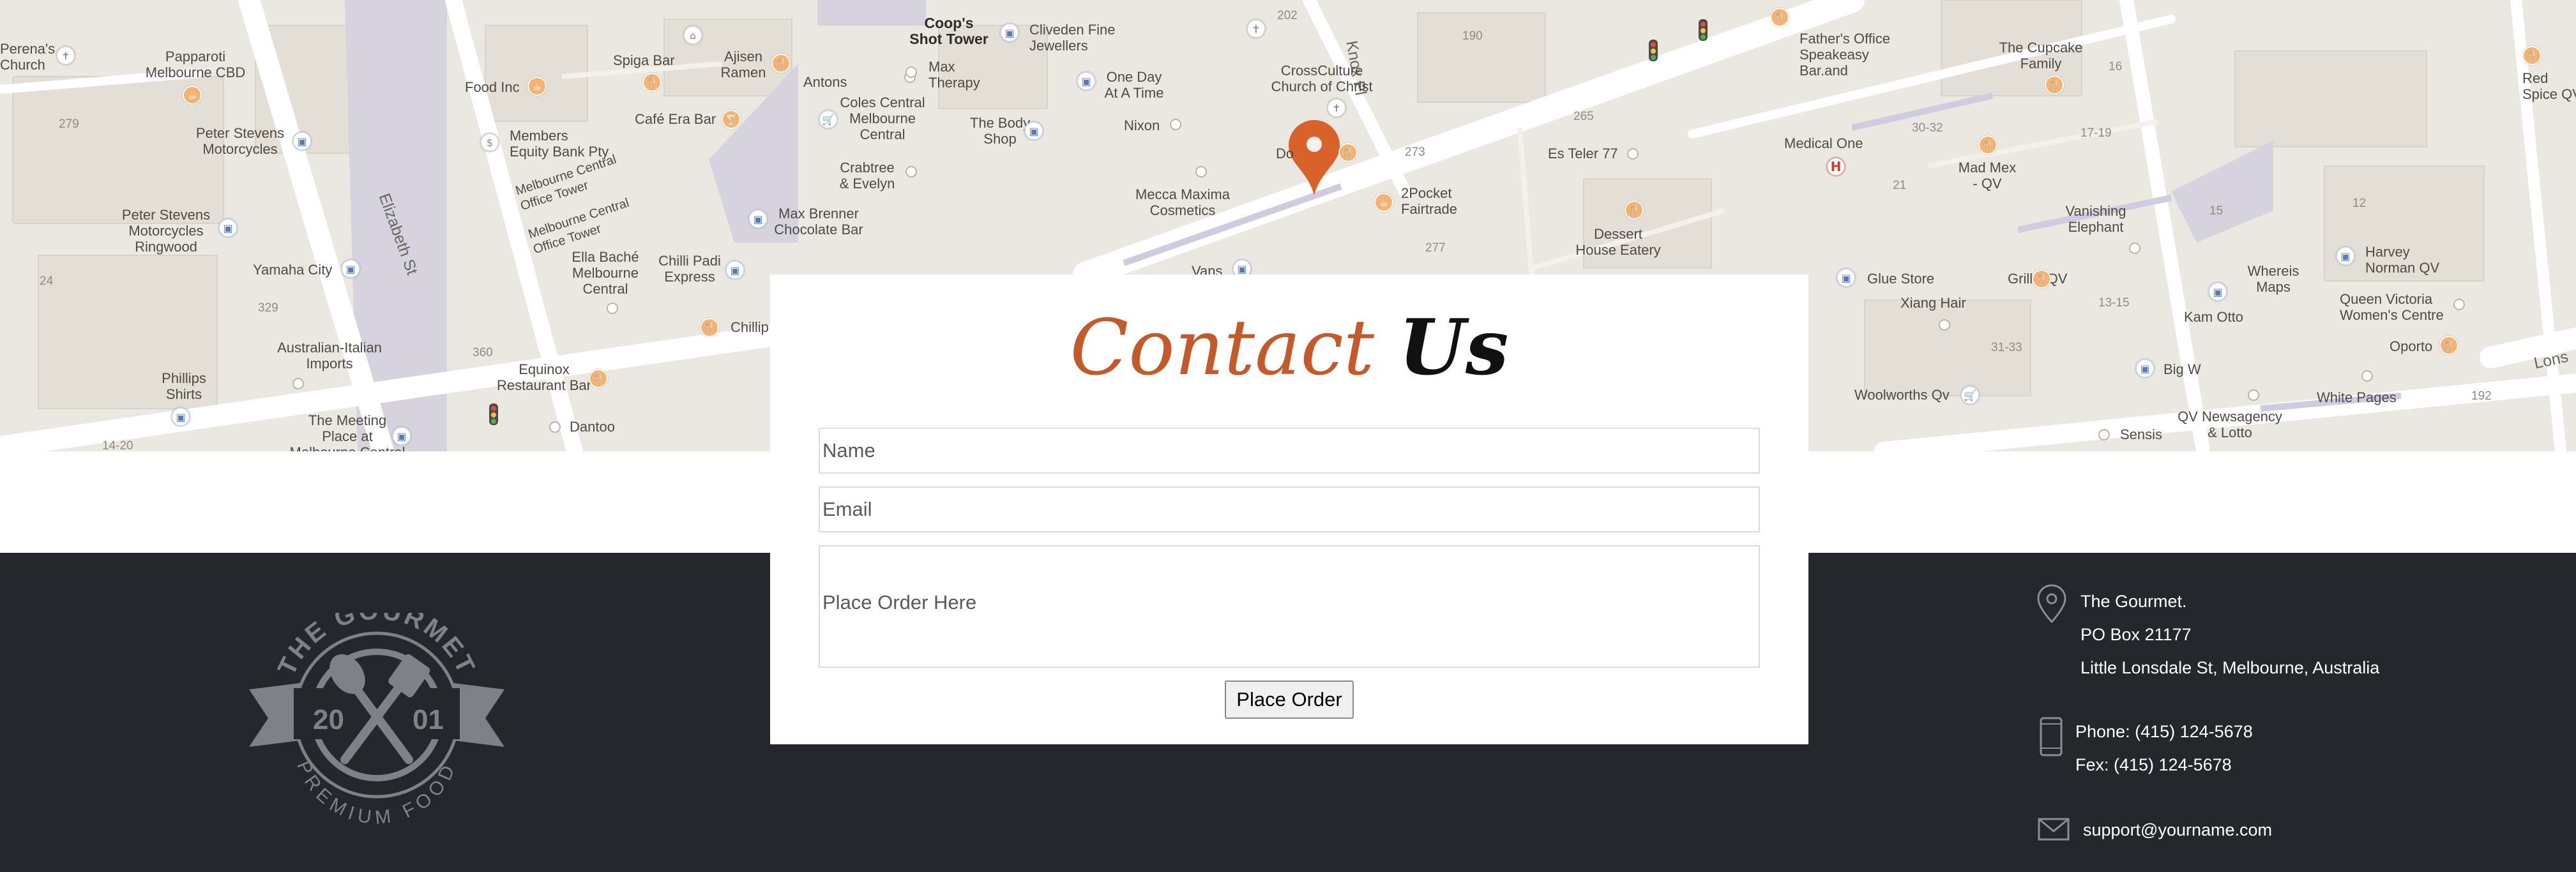  What do you see at coordinates (2357, 397) in the screenshot?
I see `map-place-label: White Pages` at bounding box center [2357, 397].